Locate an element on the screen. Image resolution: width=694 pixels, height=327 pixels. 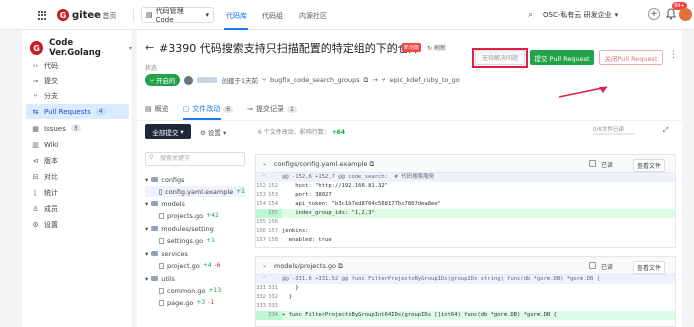
chevron-down-icon: ▾ is located at coordinates (147, 179).